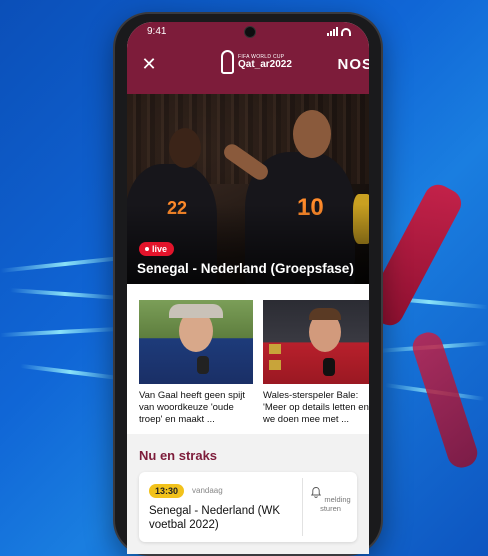  Describe the element at coordinates (149, 64) in the screenshot. I see `close-icon: ✕` at that location.